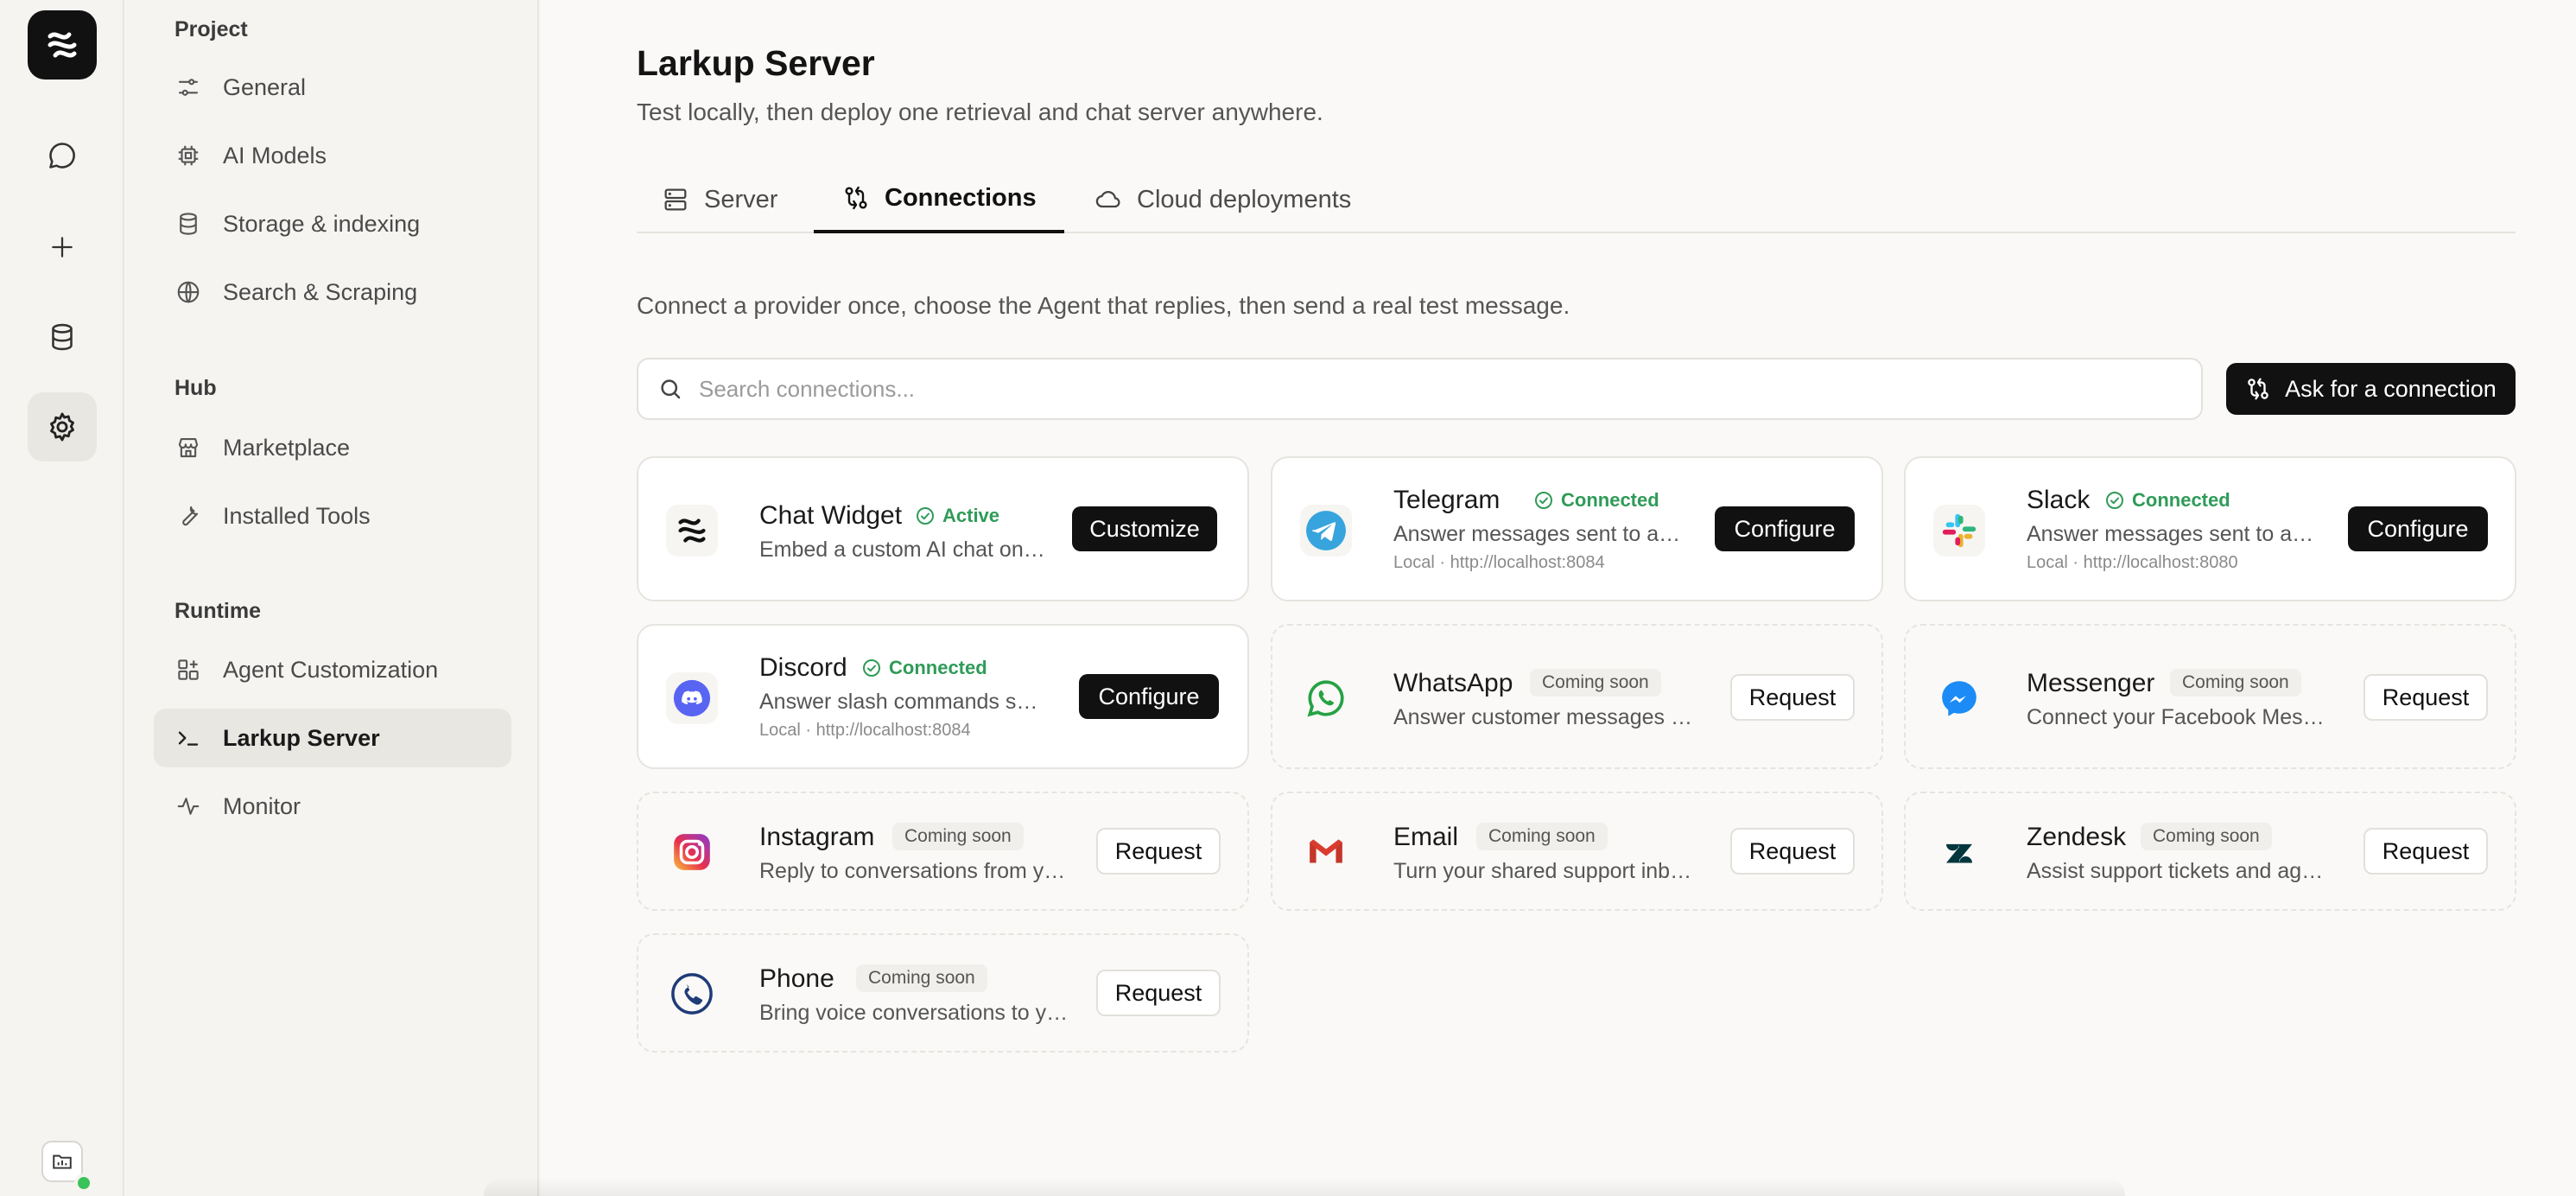  I want to click on sidebar-item-agent-customization: Agent Customization, so click(332, 669).